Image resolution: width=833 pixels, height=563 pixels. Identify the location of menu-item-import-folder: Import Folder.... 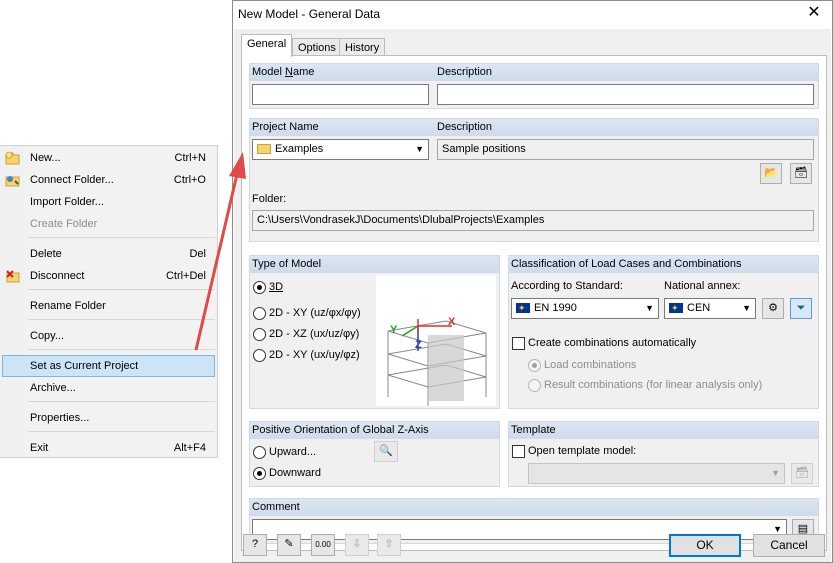
(108, 202).